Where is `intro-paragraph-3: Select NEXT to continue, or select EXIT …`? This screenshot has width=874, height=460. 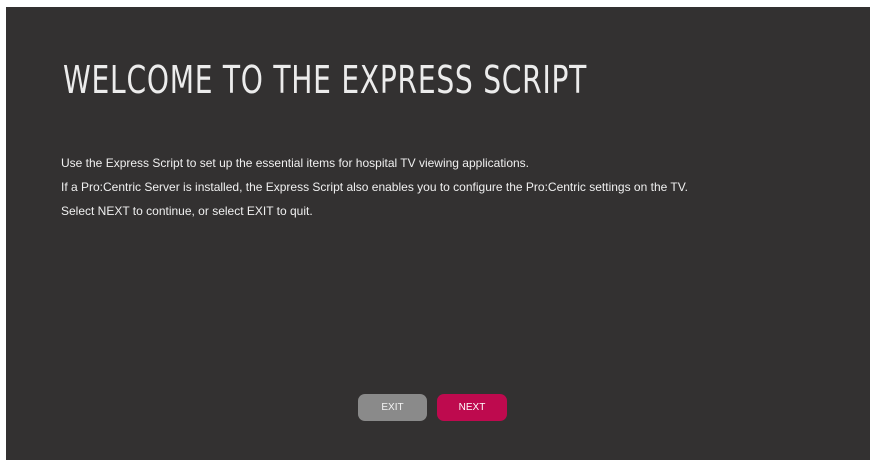
intro-paragraph-3: Select NEXT to continue, or select EXIT … is located at coordinates (187, 211).